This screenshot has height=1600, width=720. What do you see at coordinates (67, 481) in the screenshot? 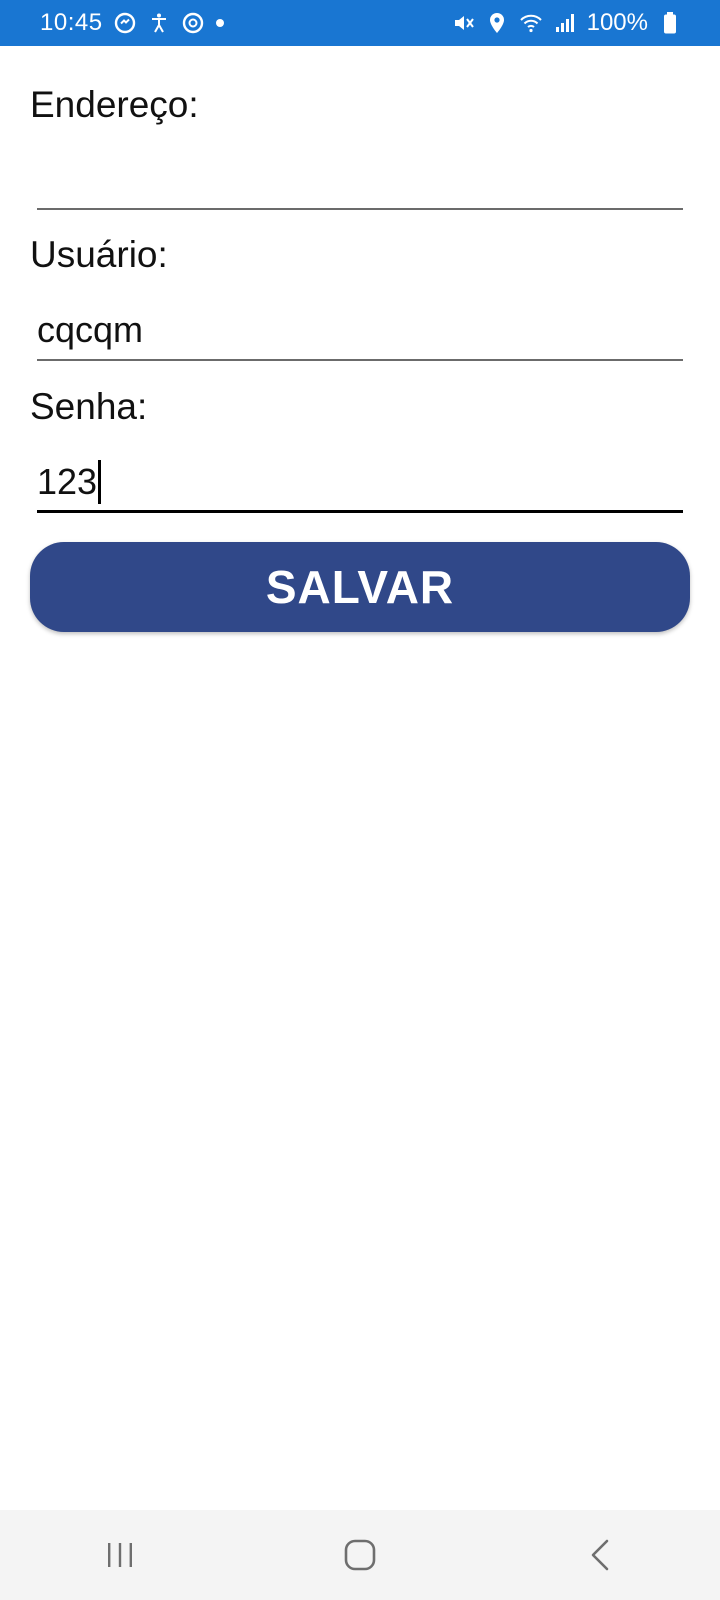
I see `senha-value: 123` at bounding box center [67, 481].